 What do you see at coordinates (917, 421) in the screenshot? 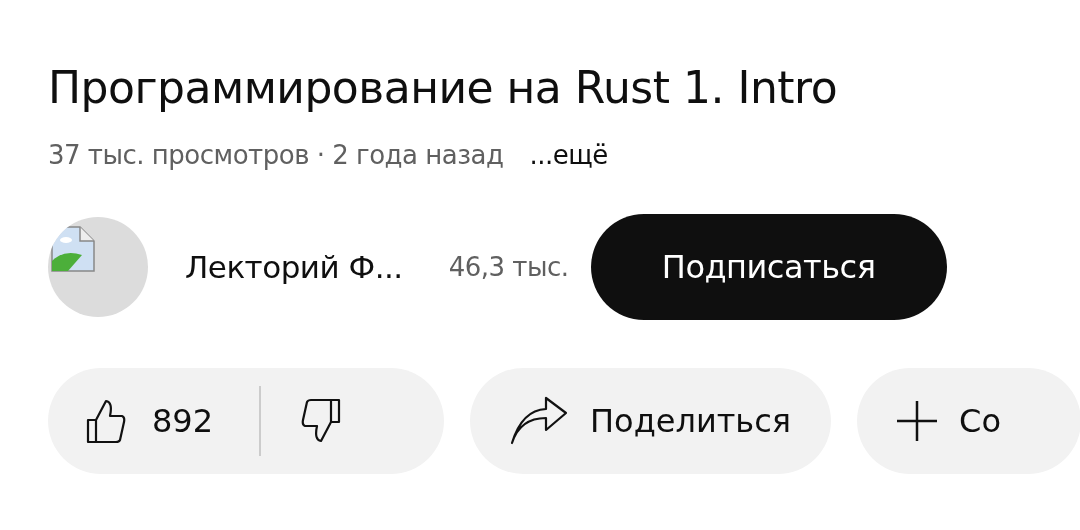
I see `plus-icon` at bounding box center [917, 421].